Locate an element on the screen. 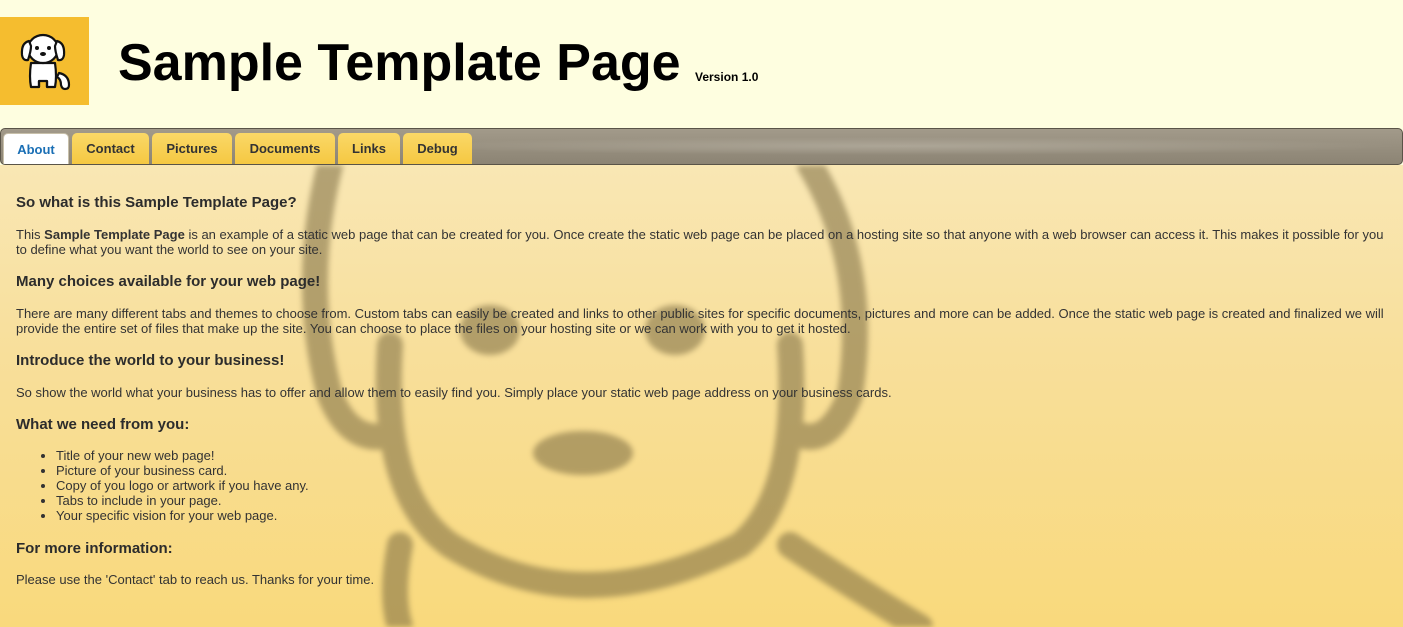 This screenshot has height=627, width=1403. tab-bar-sheen is located at coordinates (901, 146).